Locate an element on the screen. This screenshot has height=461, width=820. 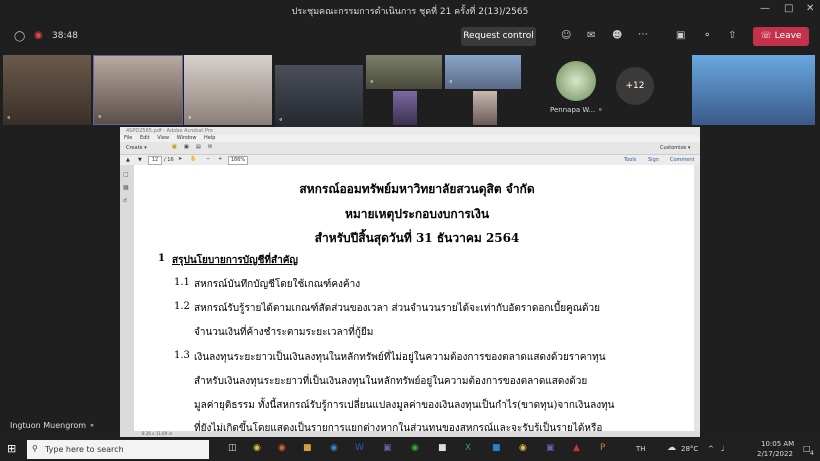
more-options-icon: ⋯ is located at coordinates (643, 34).